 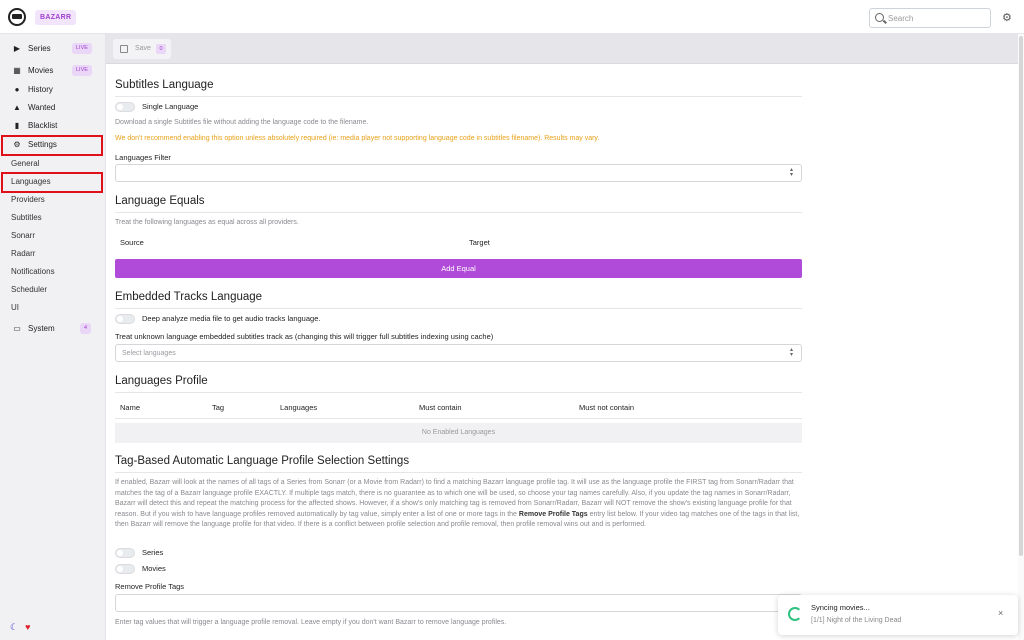 What do you see at coordinates (458, 603) in the screenshot?
I see `remove-profile-tags-input` at bounding box center [458, 603].